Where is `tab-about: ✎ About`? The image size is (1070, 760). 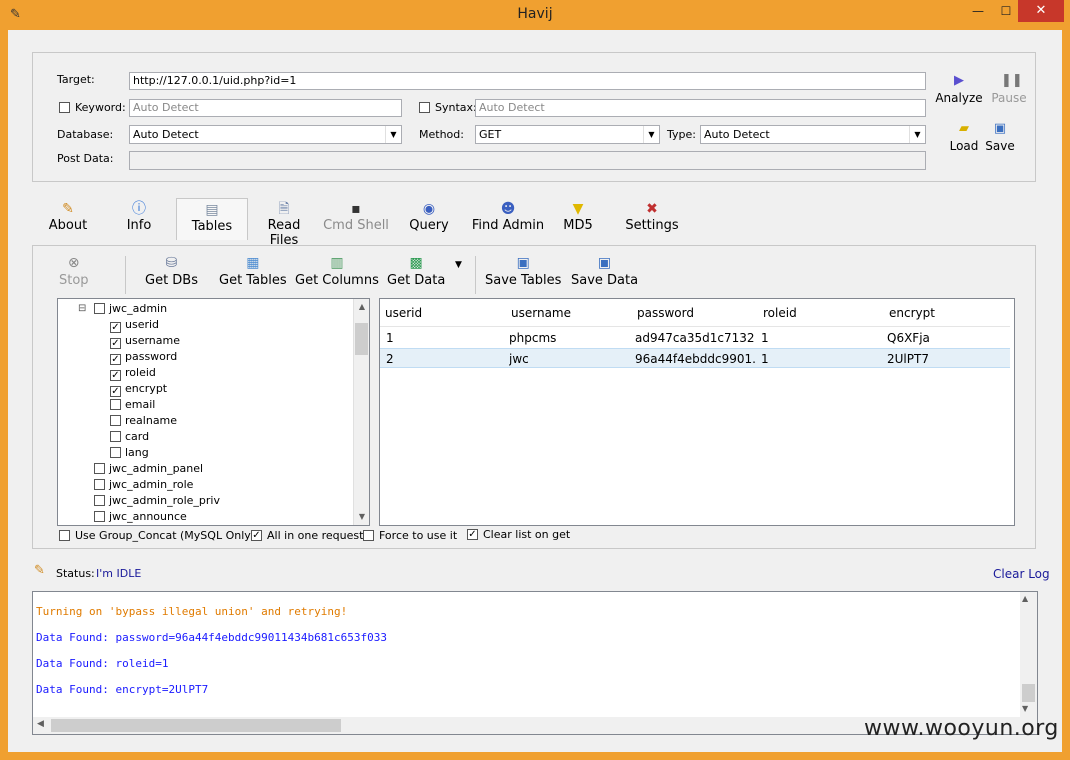
tab-about: ✎ About is located at coordinates (68, 218).